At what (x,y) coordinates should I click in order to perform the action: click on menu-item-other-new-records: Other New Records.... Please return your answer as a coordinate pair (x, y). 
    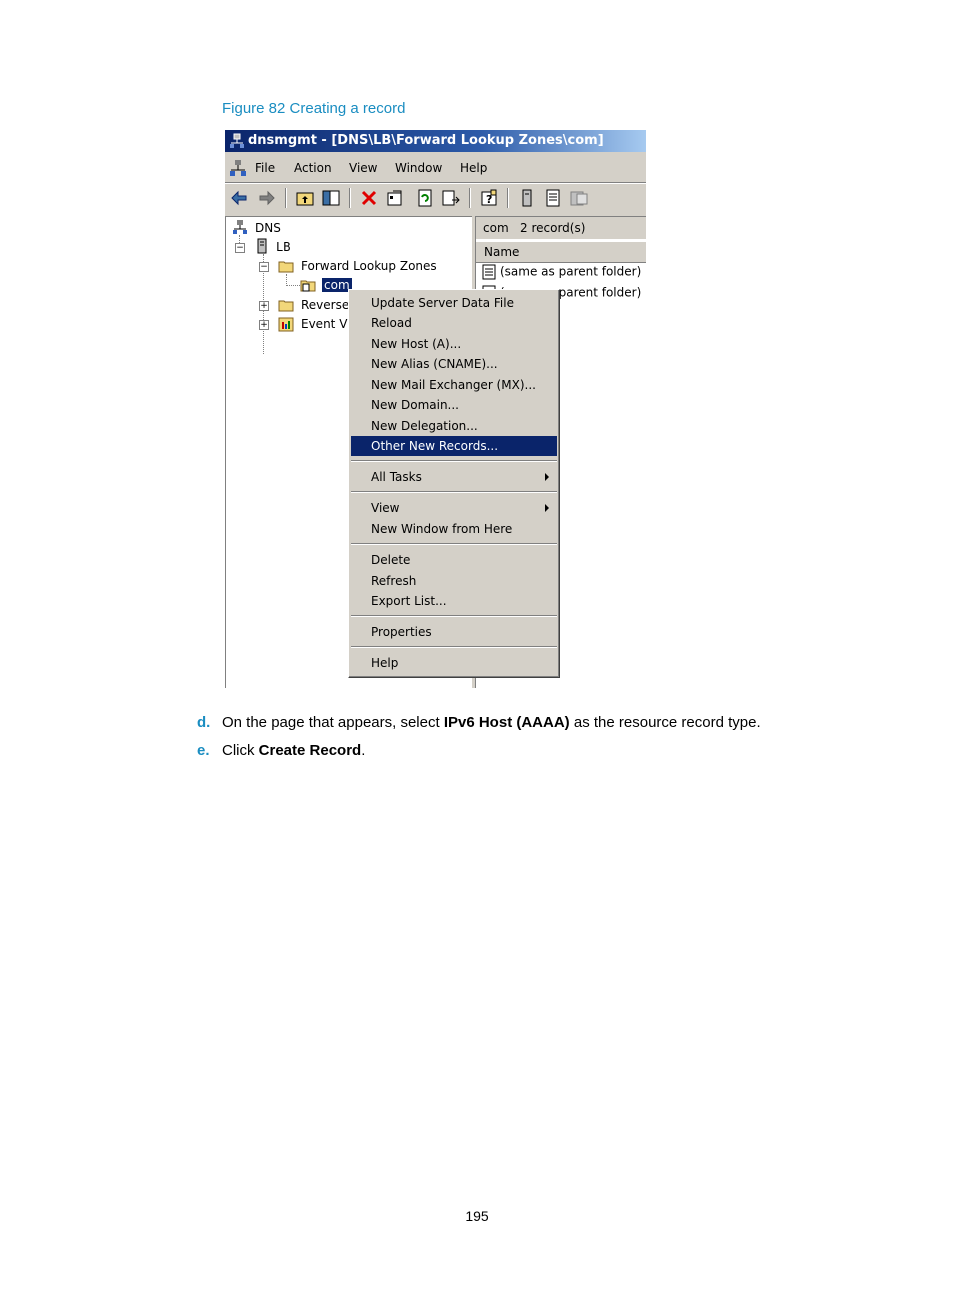
    Looking at the image, I should click on (454, 446).